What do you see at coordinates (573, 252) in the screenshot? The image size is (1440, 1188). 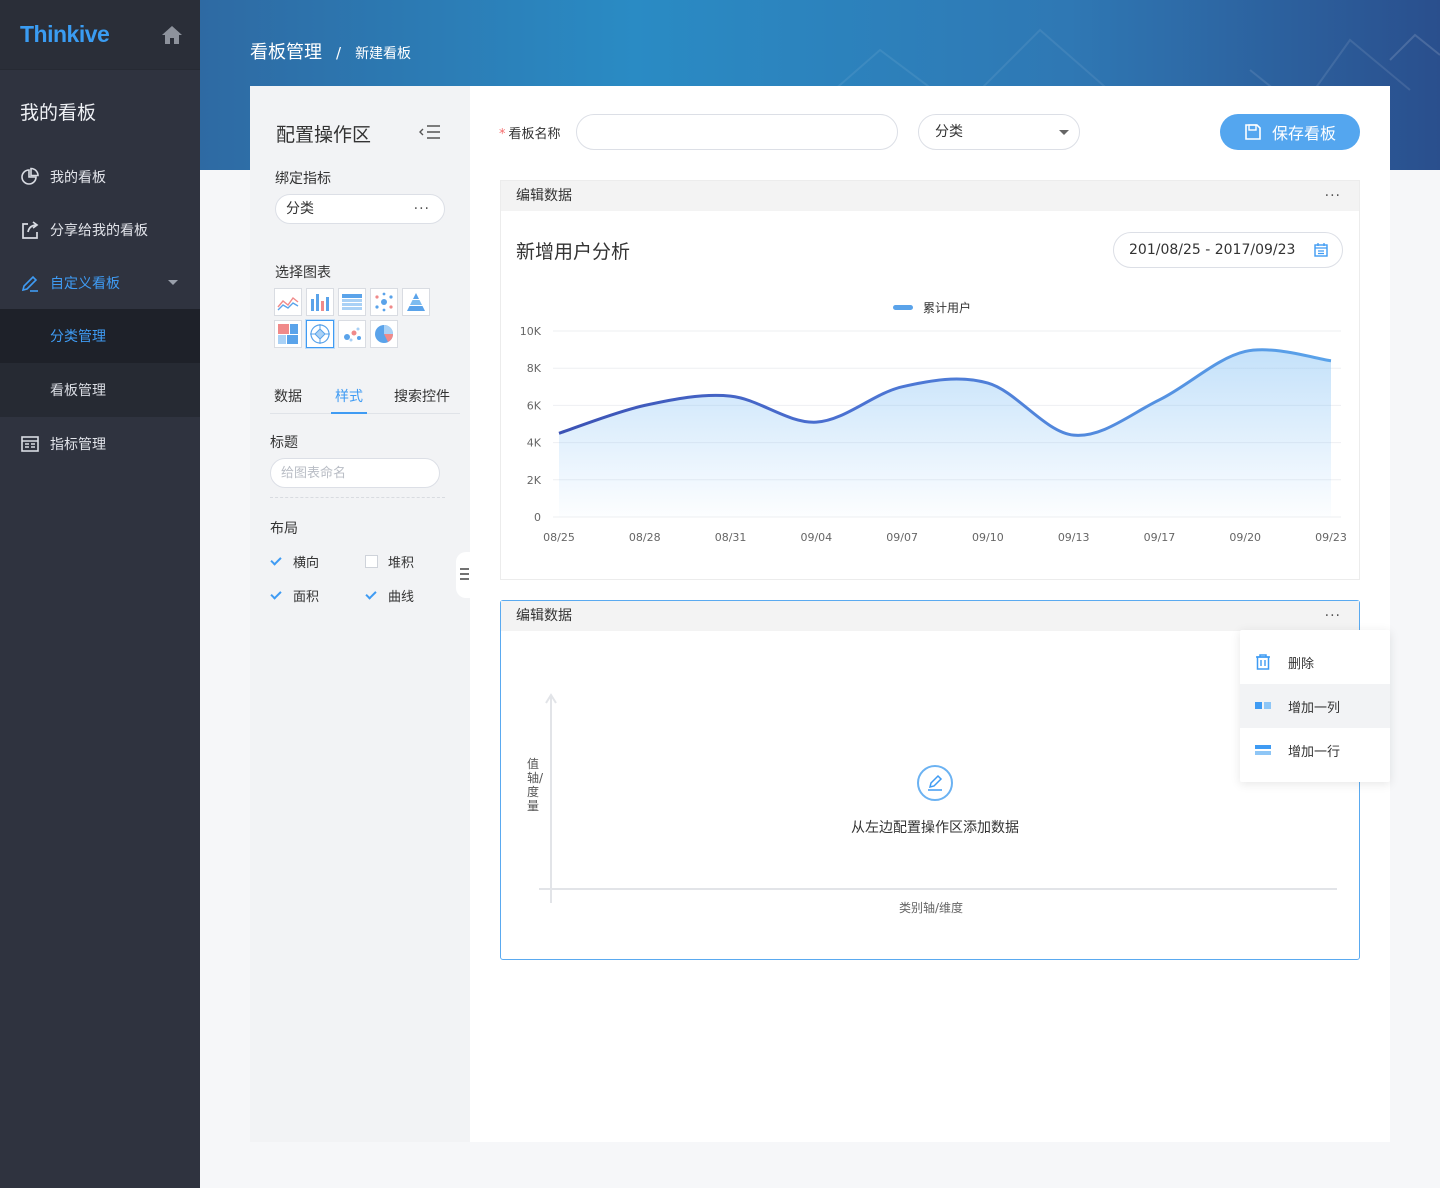 I see `chart-title: 新增用户分析` at bounding box center [573, 252].